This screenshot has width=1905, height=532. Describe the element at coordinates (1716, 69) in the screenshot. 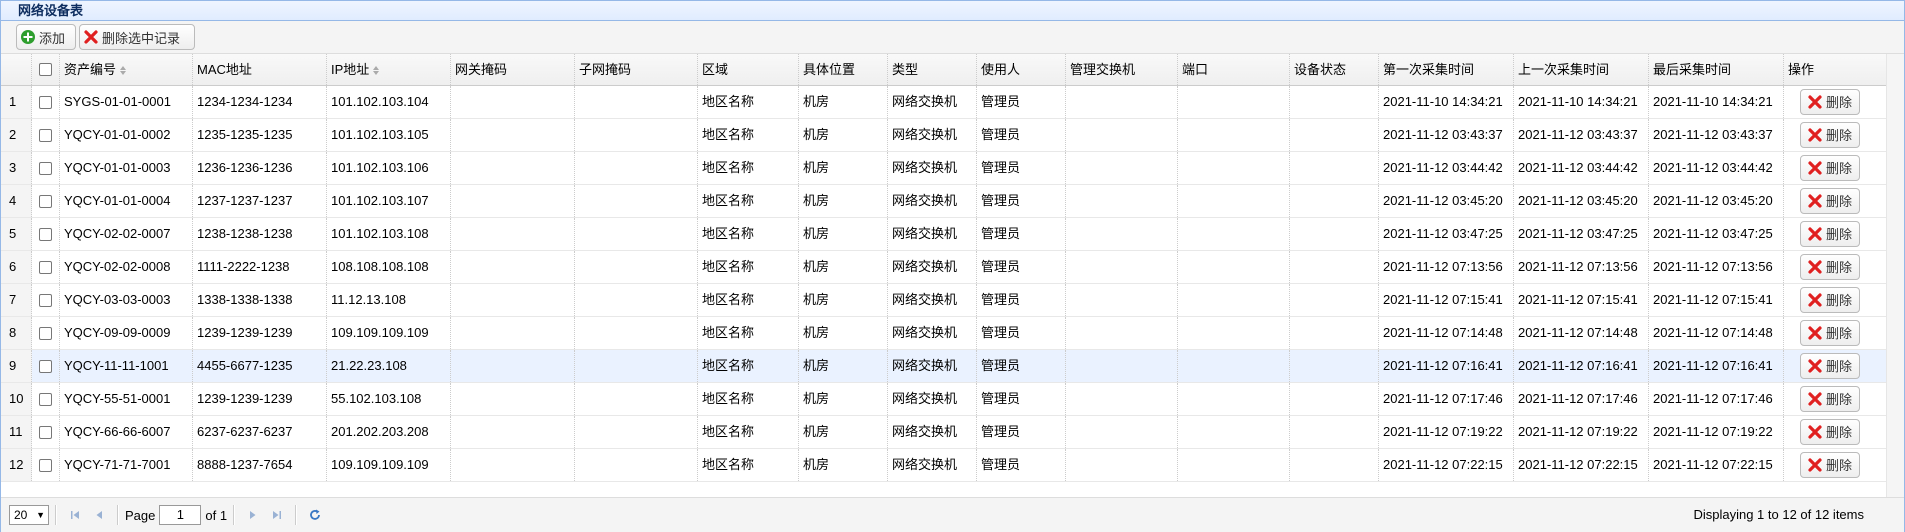

I see `header-last-collected: 最后采集时间` at that location.